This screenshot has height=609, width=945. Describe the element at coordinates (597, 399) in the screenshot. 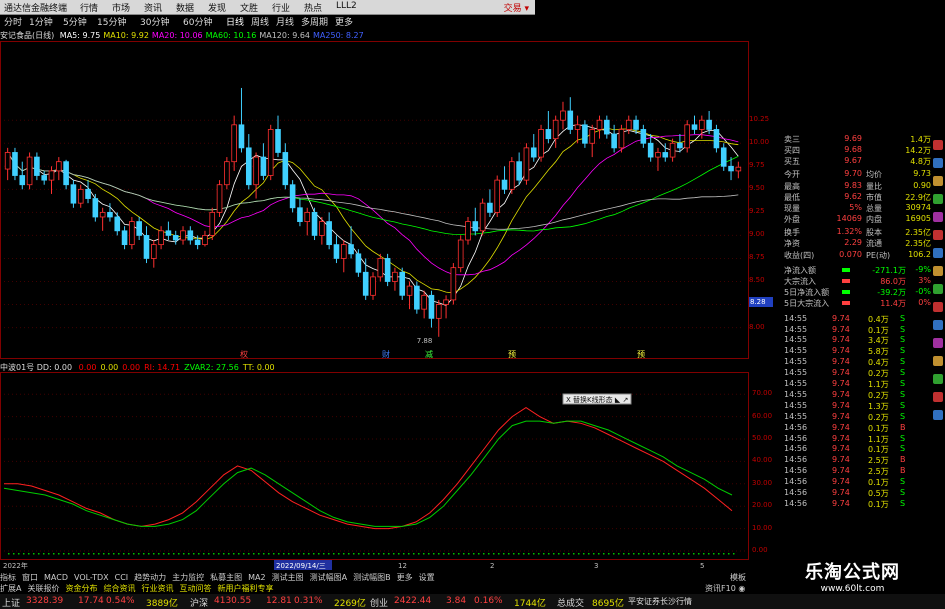

I see `indicator-tooltip: X 替换K线形态 ◣ ↗` at that location.